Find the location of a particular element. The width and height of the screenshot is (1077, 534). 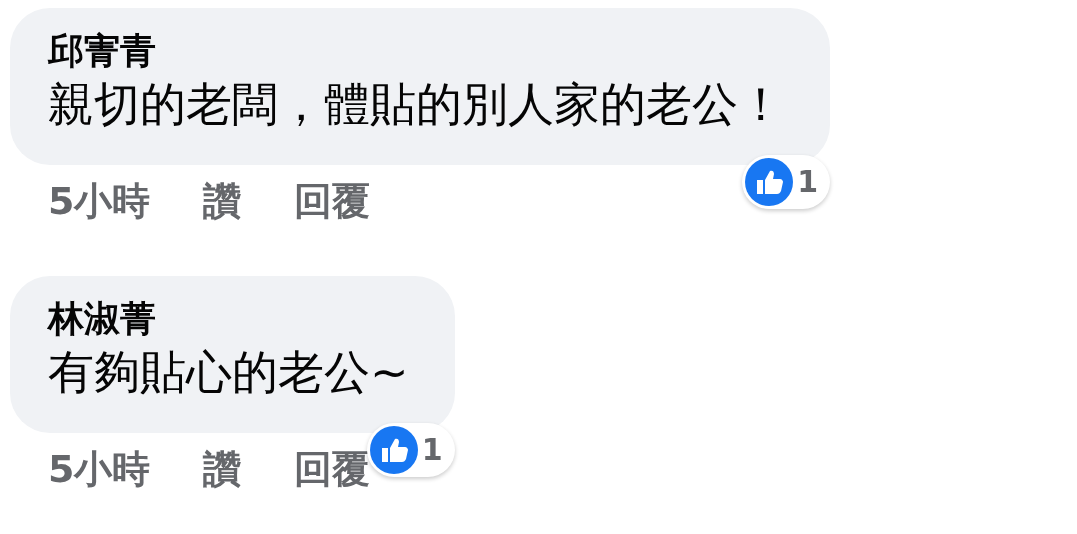

reaction-badge: 1 is located at coordinates (786, 182).